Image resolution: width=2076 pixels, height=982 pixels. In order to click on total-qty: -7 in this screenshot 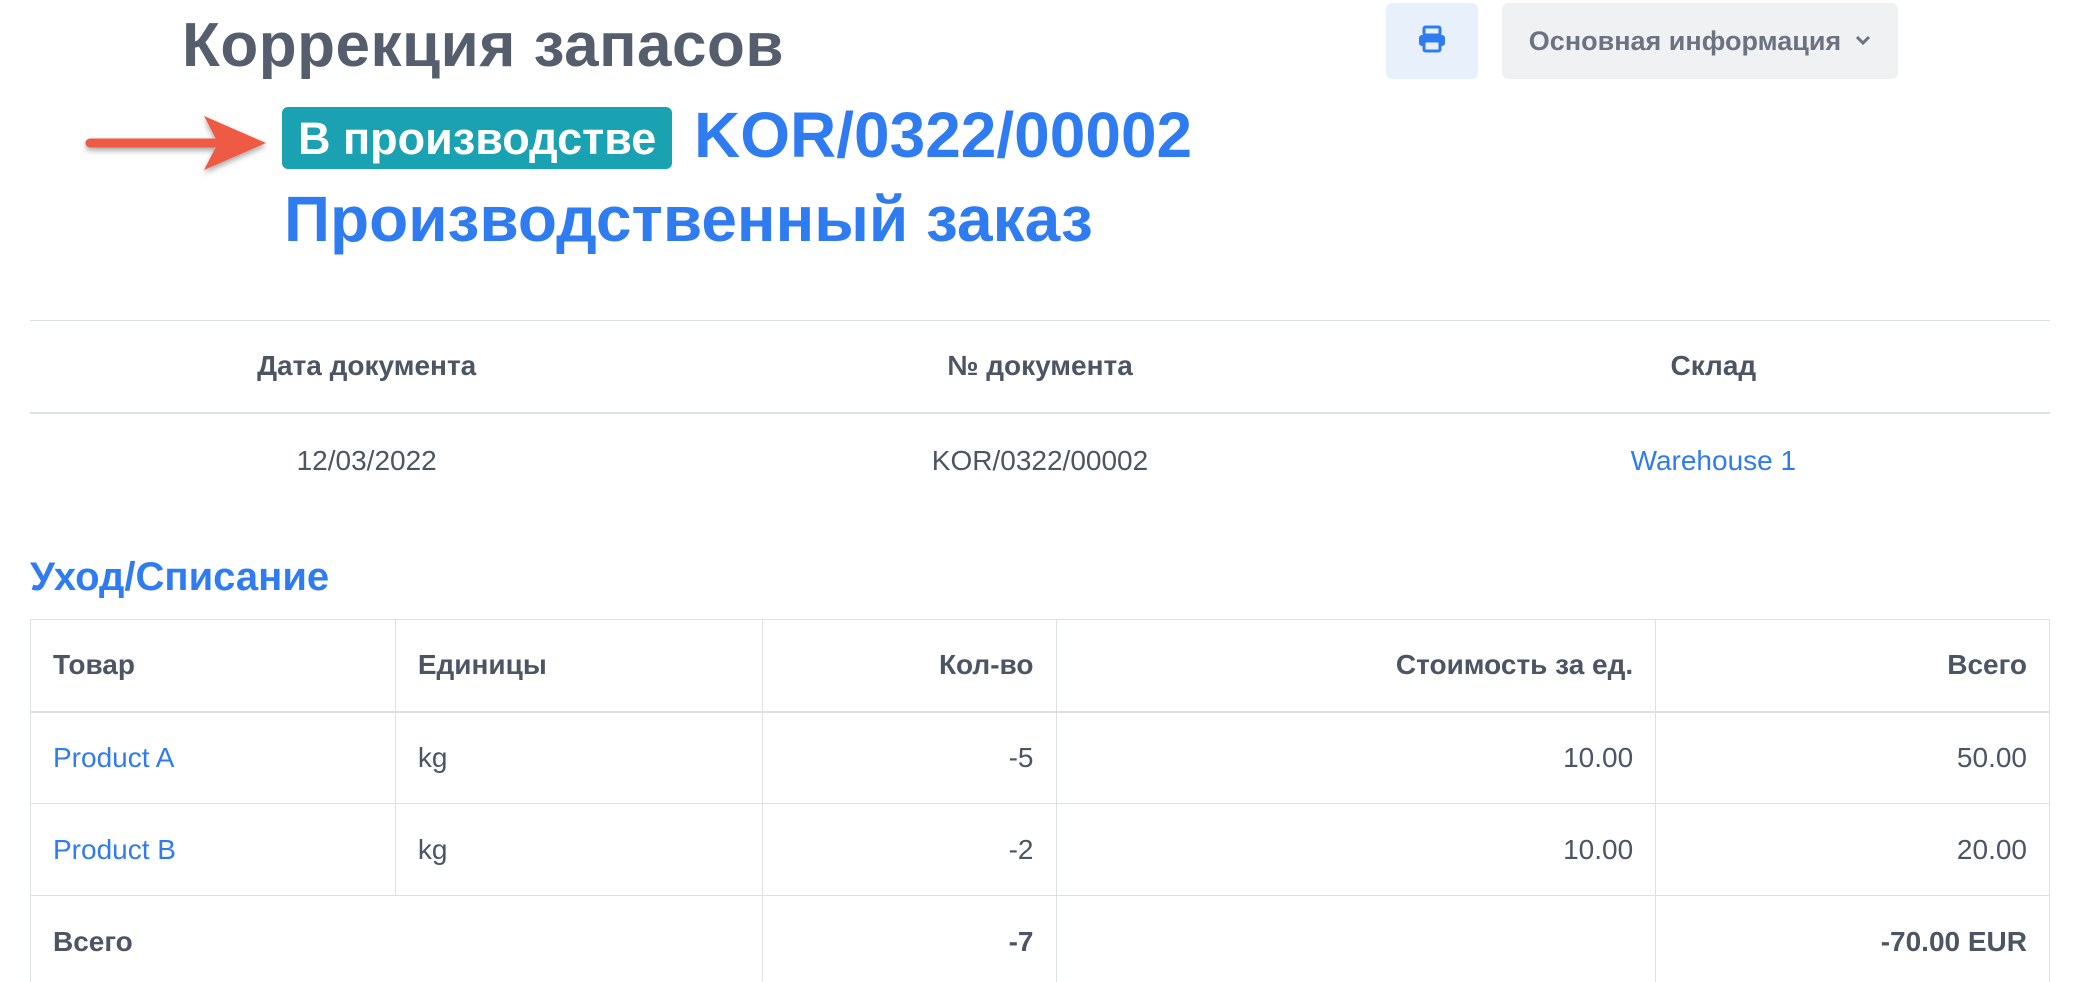, I will do `click(909, 938)`.